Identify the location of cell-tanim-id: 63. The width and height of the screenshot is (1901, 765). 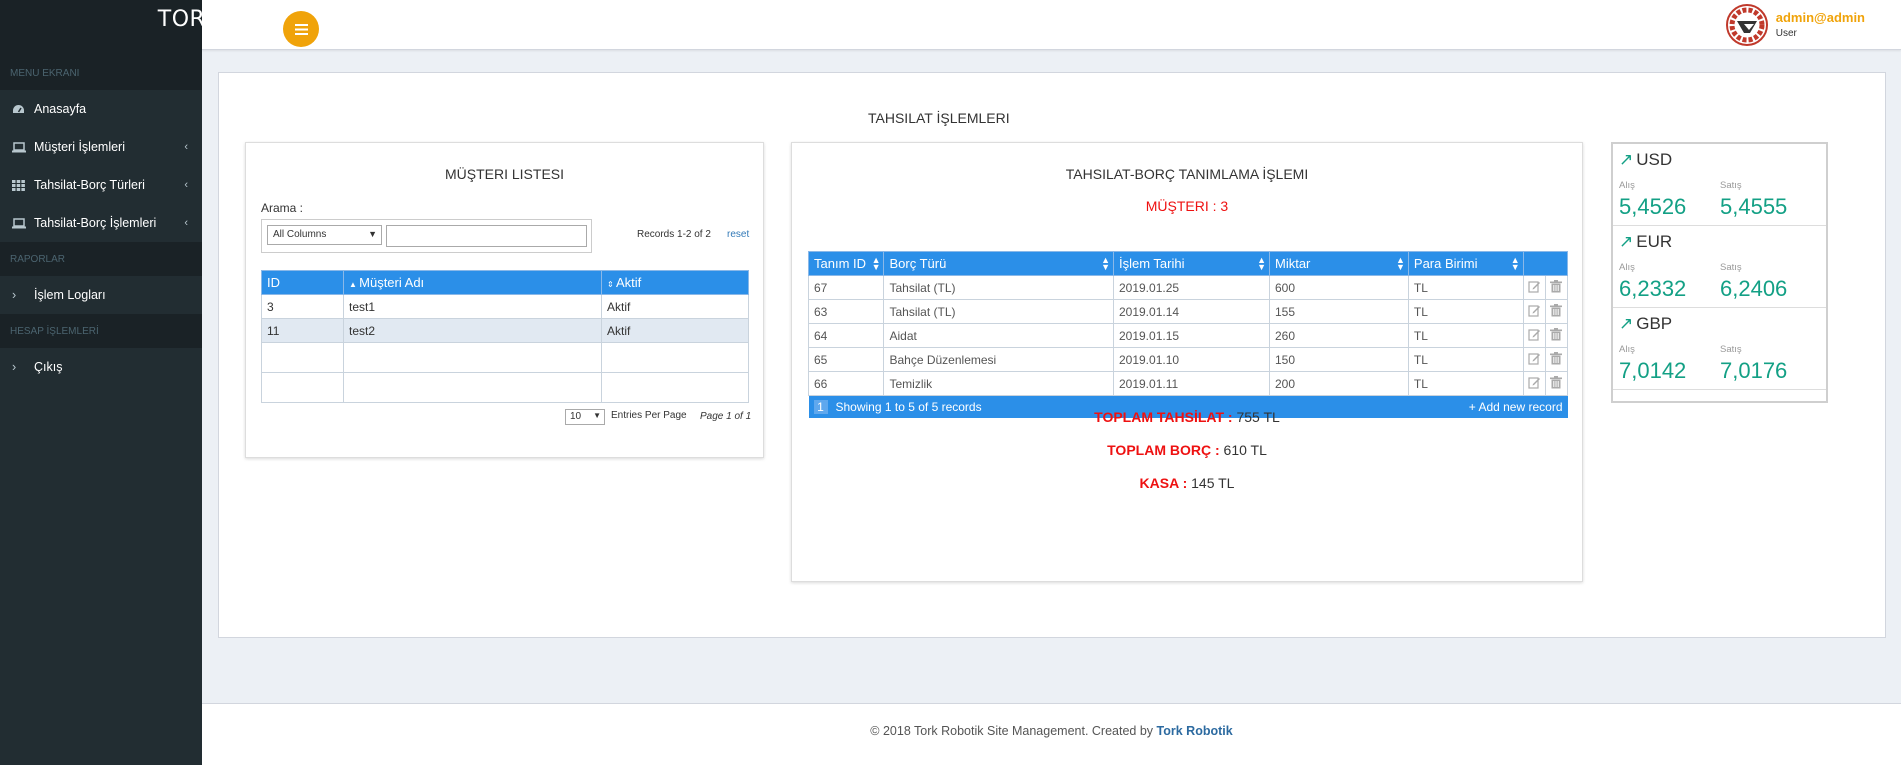
(846, 311).